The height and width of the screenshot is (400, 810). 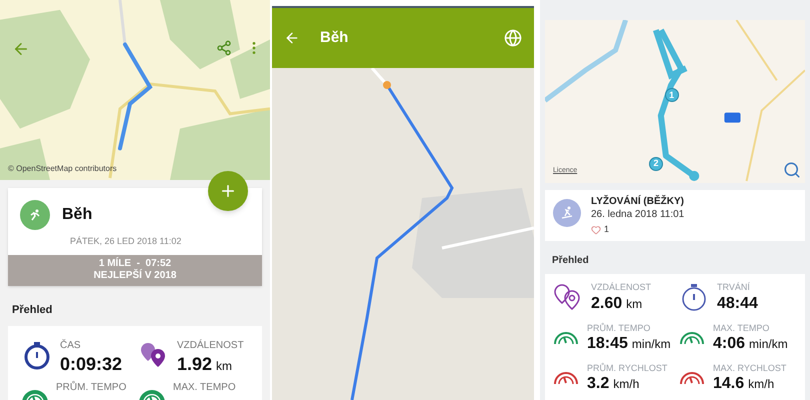 I want to click on stat-value: 4:06 min/km, so click(x=750, y=344).